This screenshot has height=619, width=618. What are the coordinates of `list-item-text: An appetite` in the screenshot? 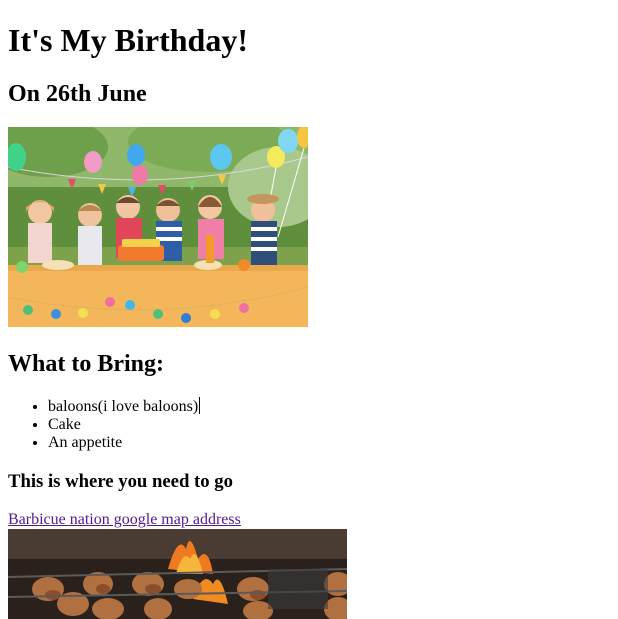 It's located at (85, 442).